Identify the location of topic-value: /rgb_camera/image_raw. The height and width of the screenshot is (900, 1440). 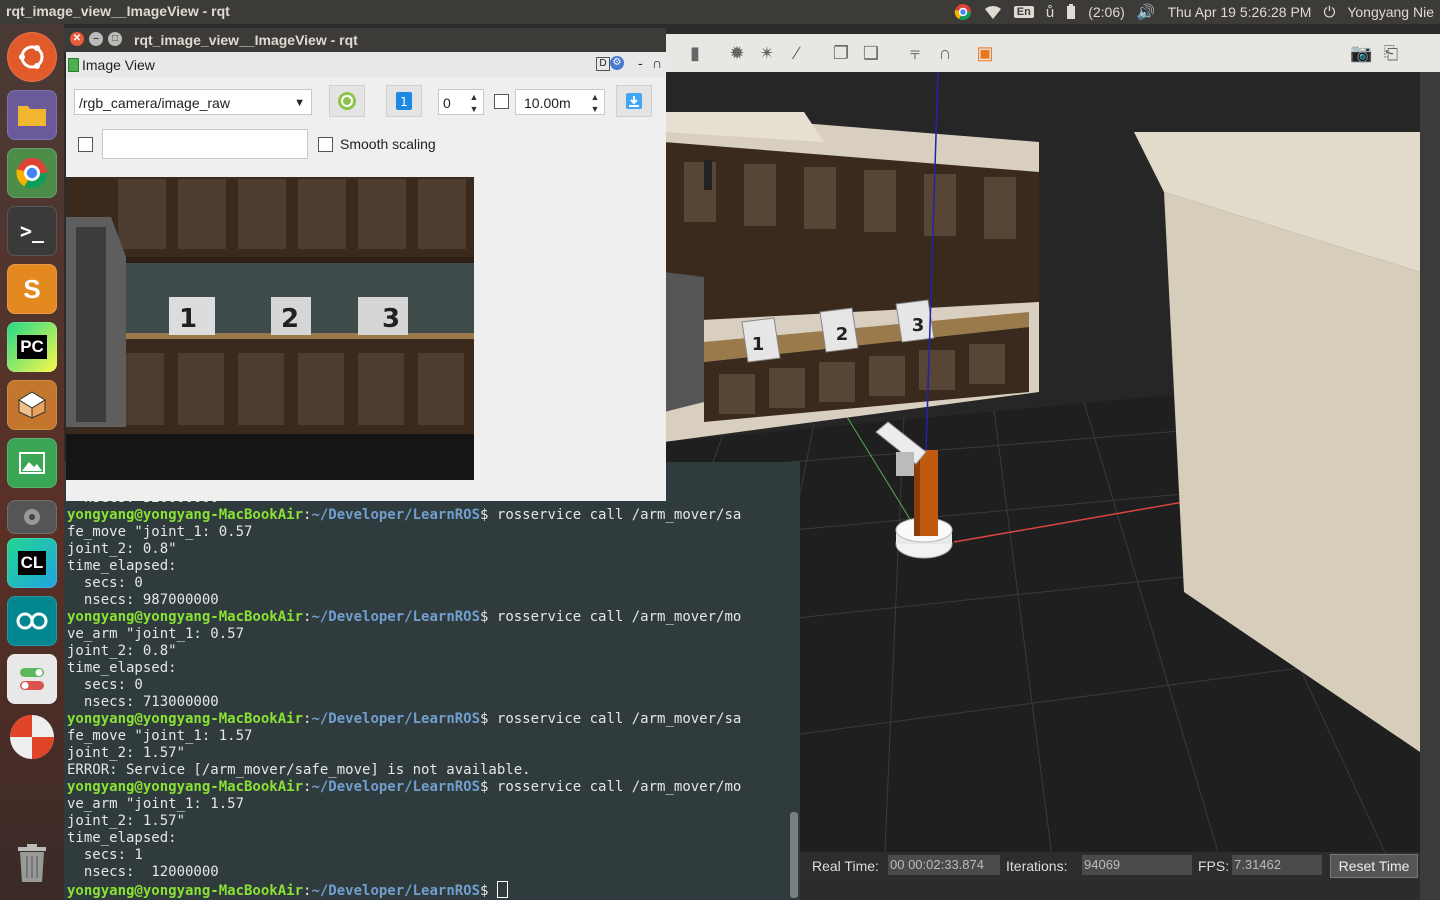
(154, 103).